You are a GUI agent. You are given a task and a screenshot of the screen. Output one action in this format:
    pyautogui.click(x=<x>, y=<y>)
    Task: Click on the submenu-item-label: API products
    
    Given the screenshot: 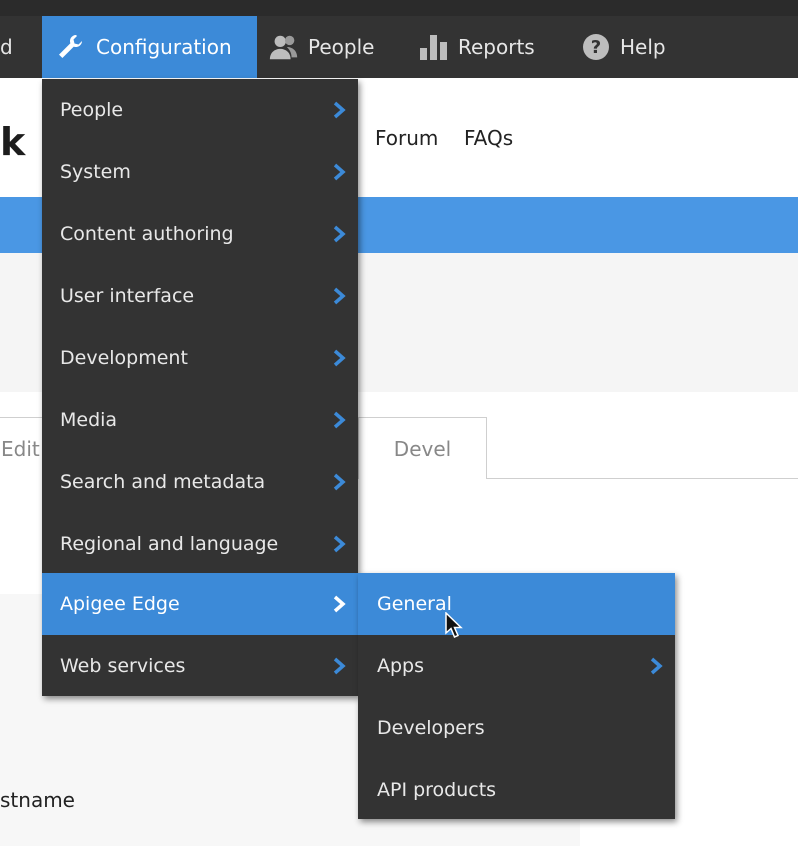 What is the action you would take?
    pyautogui.click(x=437, y=790)
    